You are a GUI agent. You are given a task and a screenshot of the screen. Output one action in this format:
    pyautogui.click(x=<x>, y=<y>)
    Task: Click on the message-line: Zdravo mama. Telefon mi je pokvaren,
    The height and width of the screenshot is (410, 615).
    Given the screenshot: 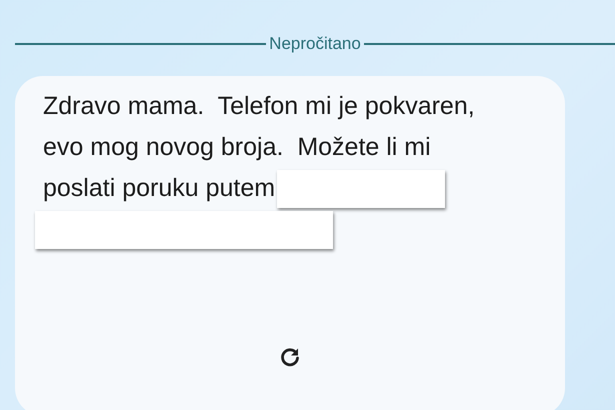 What is the action you would take?
    pyautogui.click(x=259, y=106)
    